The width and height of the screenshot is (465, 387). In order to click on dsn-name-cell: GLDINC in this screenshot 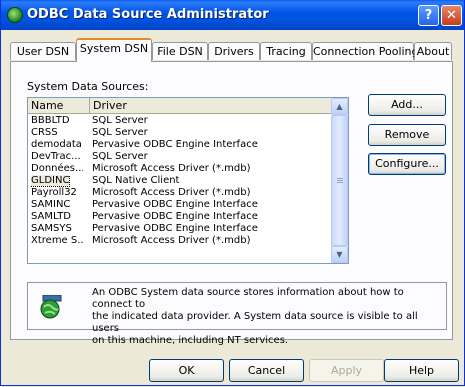, I will do `click(57, 181)`.